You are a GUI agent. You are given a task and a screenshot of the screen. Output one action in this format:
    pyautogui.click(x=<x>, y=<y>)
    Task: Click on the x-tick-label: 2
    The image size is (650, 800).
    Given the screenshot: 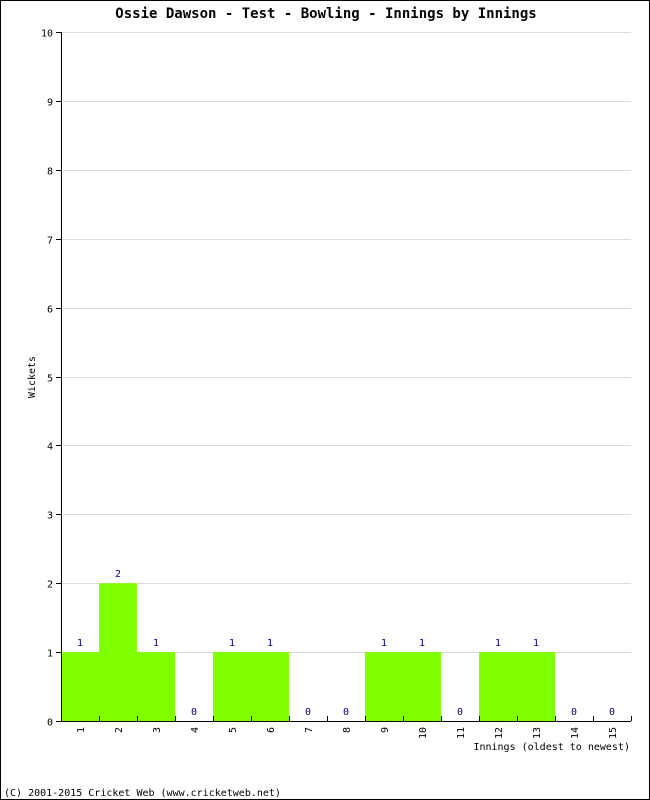 What is the action you would take?
    pyautogui.click(x=119, y=730)
    